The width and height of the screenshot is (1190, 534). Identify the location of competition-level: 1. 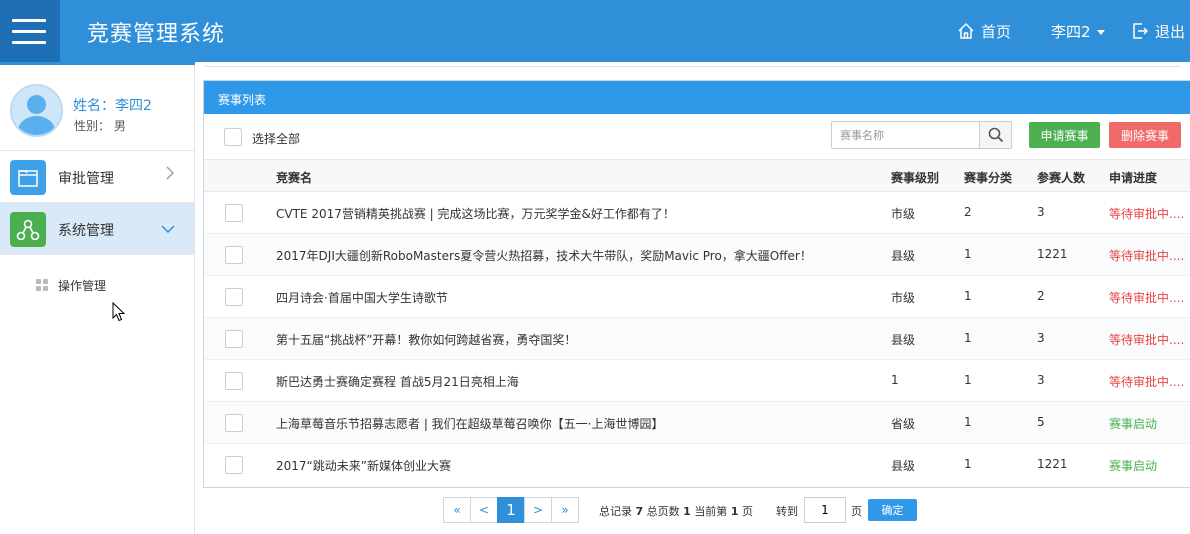
(895, 380).